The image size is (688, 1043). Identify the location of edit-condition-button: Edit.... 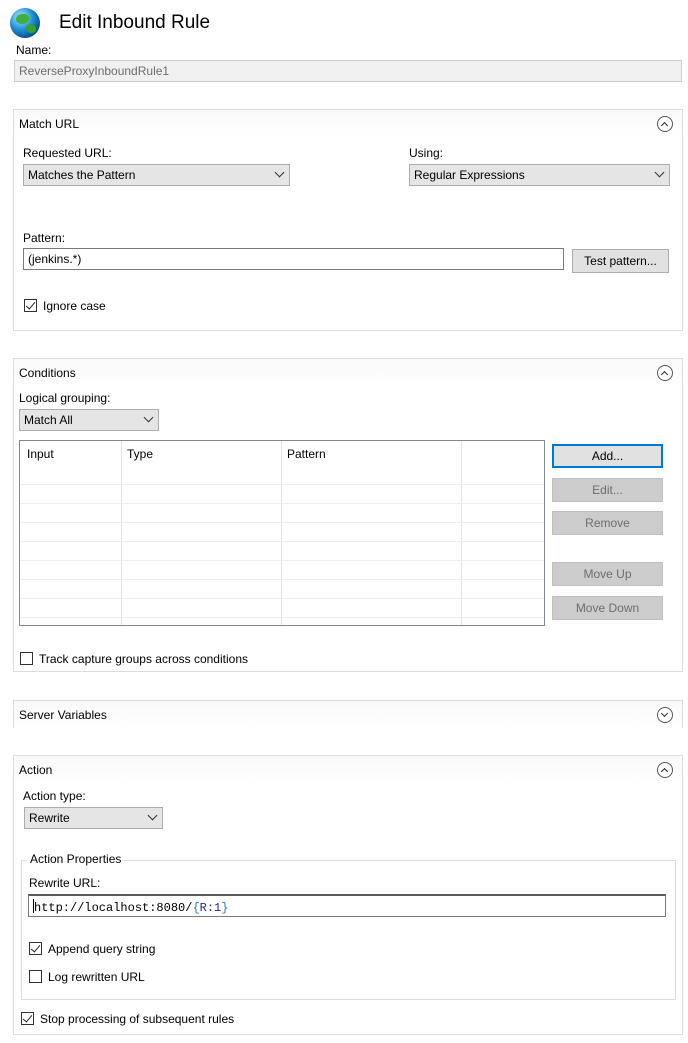
(607, 490).